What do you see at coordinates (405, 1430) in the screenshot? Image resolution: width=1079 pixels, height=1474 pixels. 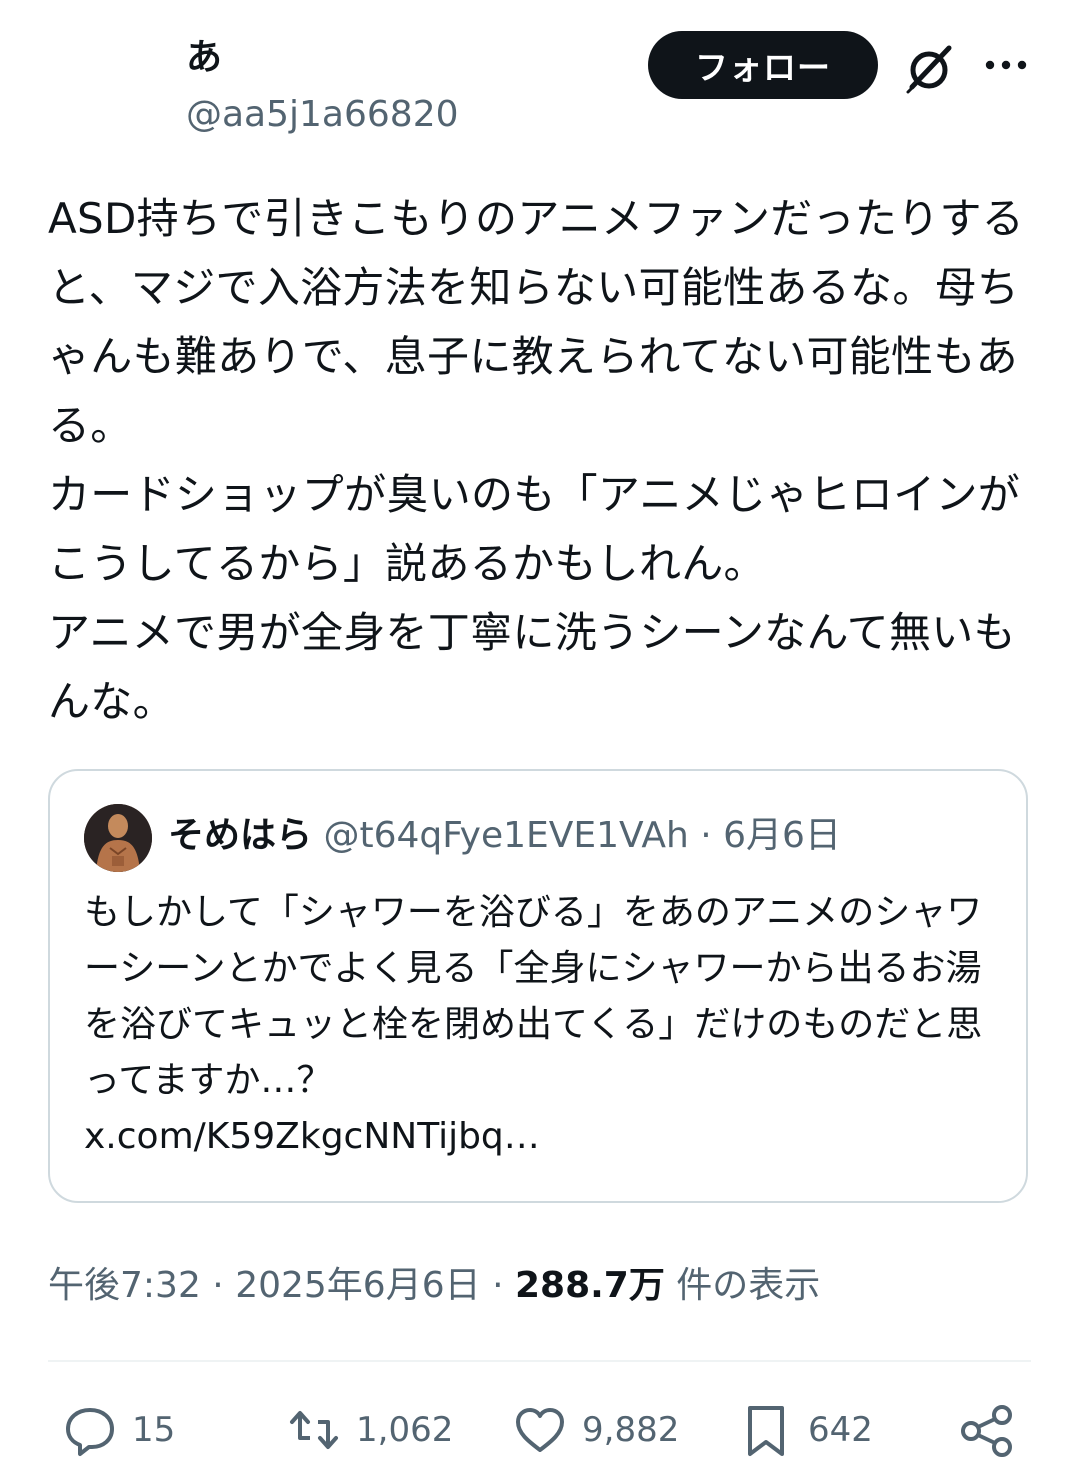 I see `repost-count: 1,062` at bounding box center [405, 1430].